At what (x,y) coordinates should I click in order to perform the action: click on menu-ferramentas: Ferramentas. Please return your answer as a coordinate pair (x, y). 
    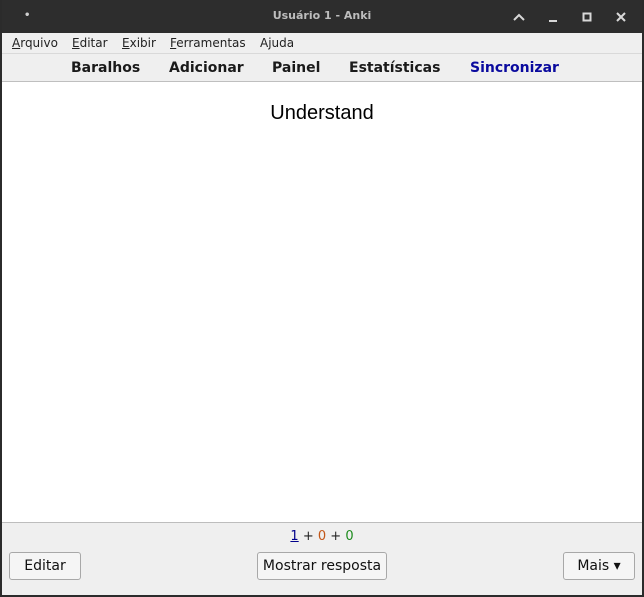
    Looking at the image, I should click on (208, 43).